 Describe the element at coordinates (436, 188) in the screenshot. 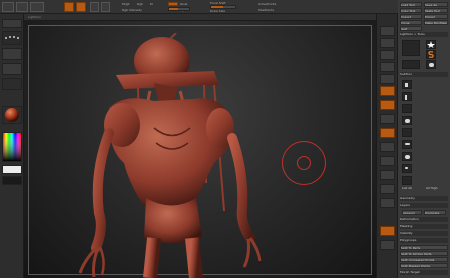

I see `all-high-button: All High` at that location.